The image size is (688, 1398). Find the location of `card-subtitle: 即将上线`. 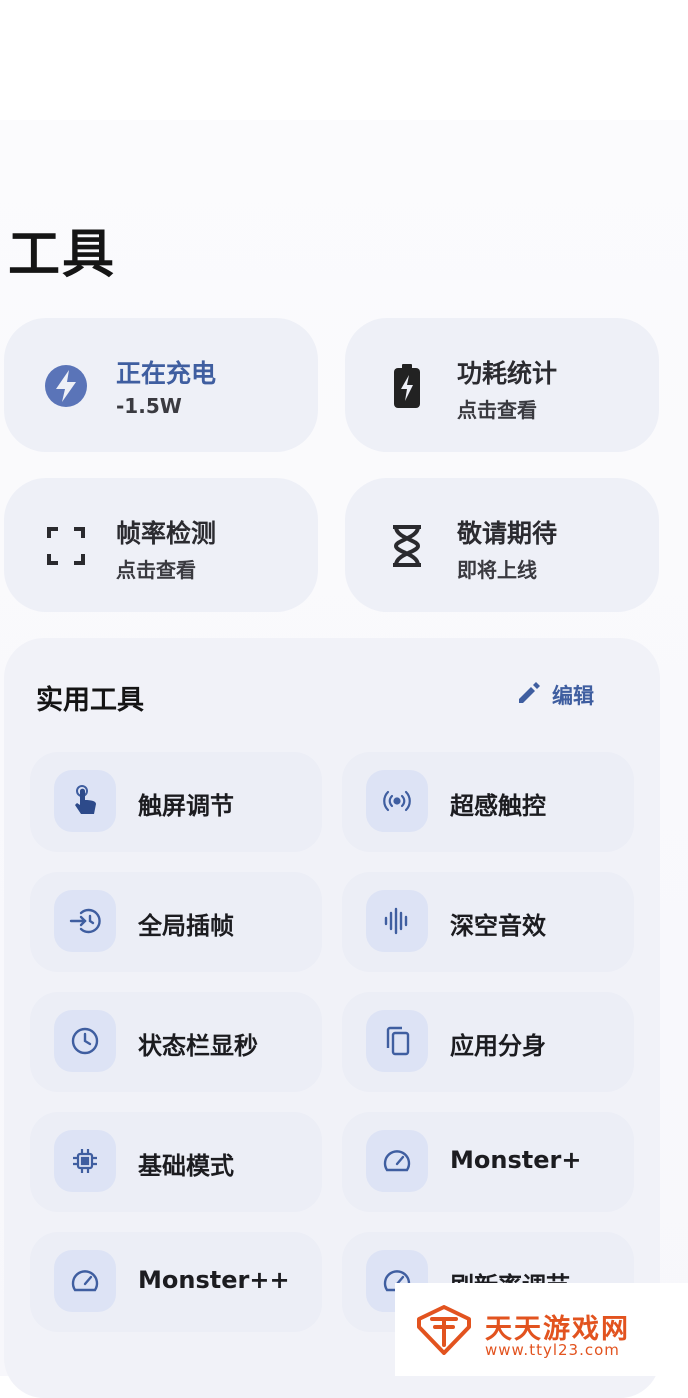

card-subtitle: 即将上线 is located at coordinates (497, 570).